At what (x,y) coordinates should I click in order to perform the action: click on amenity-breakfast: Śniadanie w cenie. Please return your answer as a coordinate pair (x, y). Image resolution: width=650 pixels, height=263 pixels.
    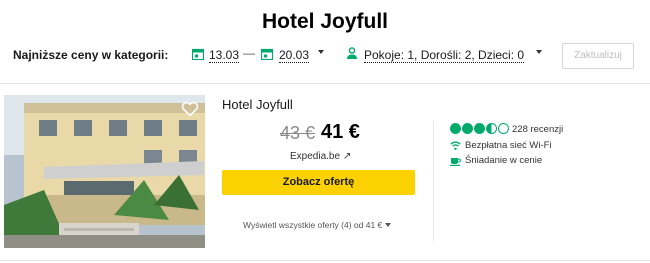
    Looking at the image, I should click on (504, 160).